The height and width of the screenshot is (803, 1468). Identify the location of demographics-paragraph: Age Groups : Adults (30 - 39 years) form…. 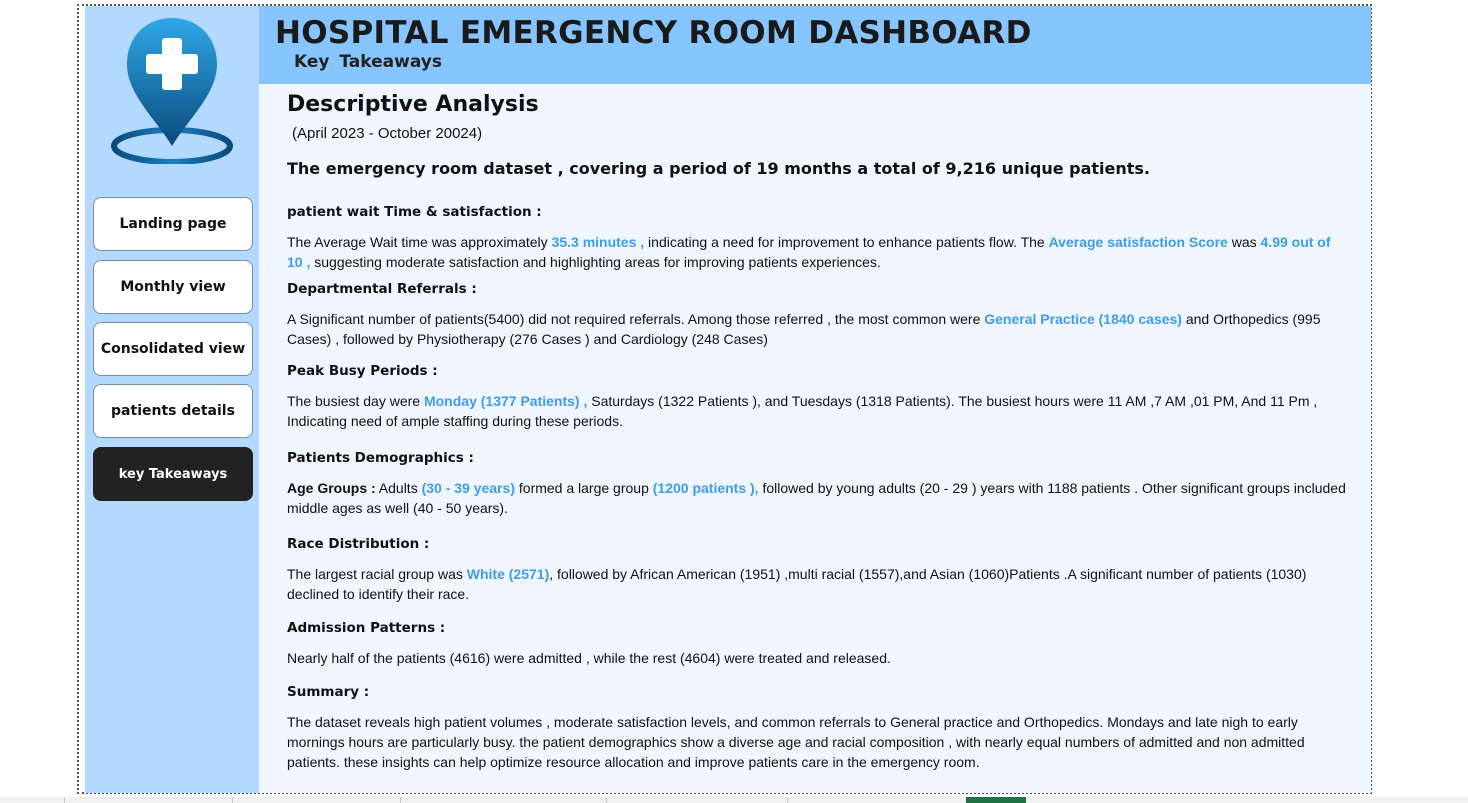
(817, 498).